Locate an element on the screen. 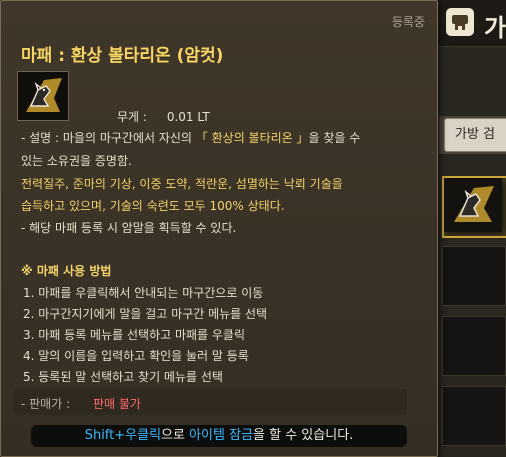  item-lock-hint: Shift+우클릭으로 아이템 잠금을 할 수 있습니다. is located at coordinates (219, 436).